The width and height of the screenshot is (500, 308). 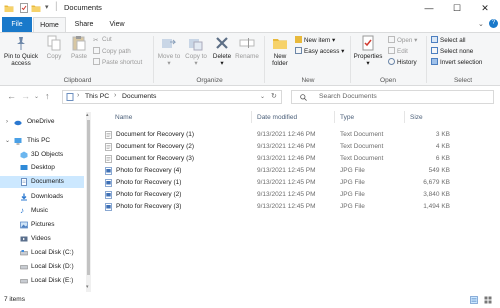 I want to click on nav-item-onedrive: › OneDrive, so click(x=42, y=122).